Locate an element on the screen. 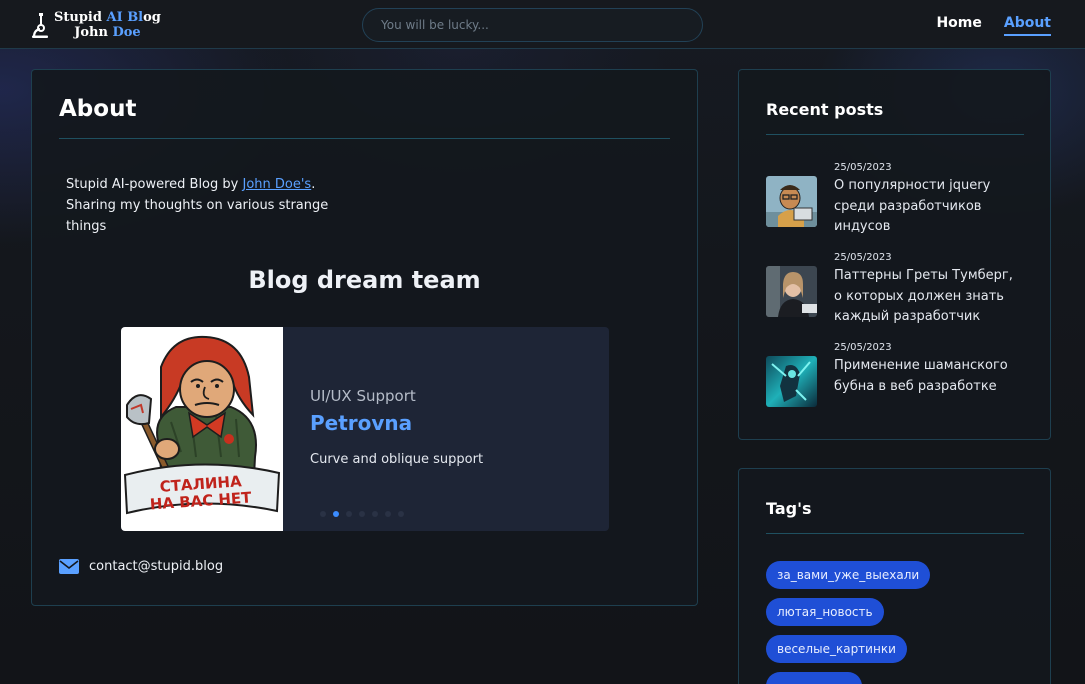 This screenshot has height=684, width=1085. logo-text: Stupid AI Blog John Doe is located at coordinates (107, 25).